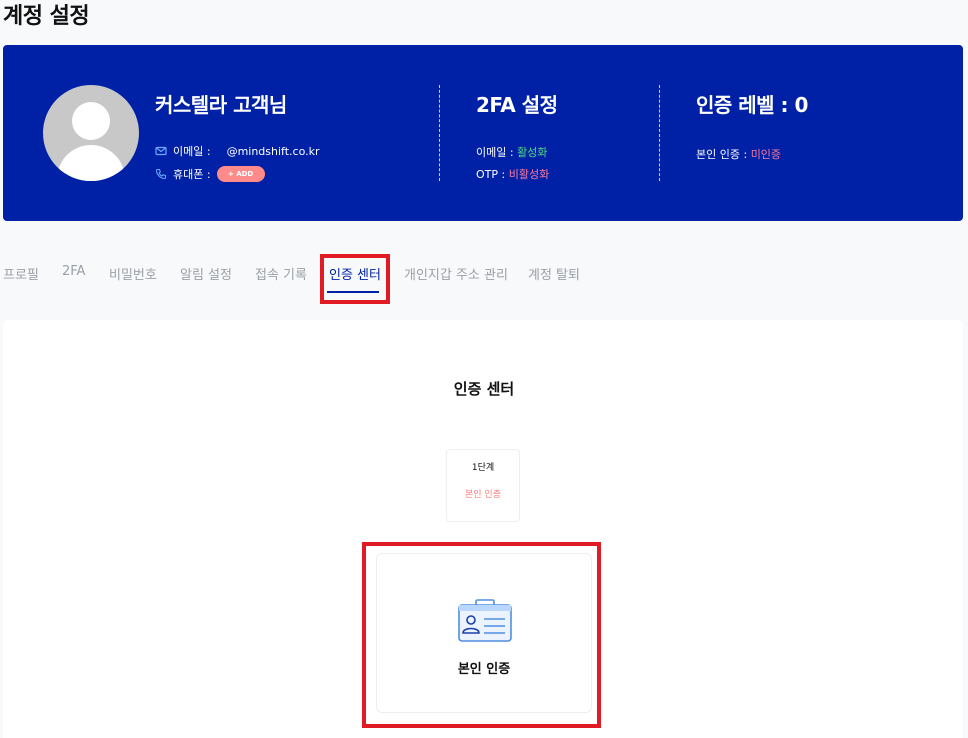 Image resolution: width=968 pixels, height=738 pixels. What do you see at coordinates (221, 105) in the screenshot?
I see `user-name: 커스텔라 고객님` at bounding box center [221, 105].